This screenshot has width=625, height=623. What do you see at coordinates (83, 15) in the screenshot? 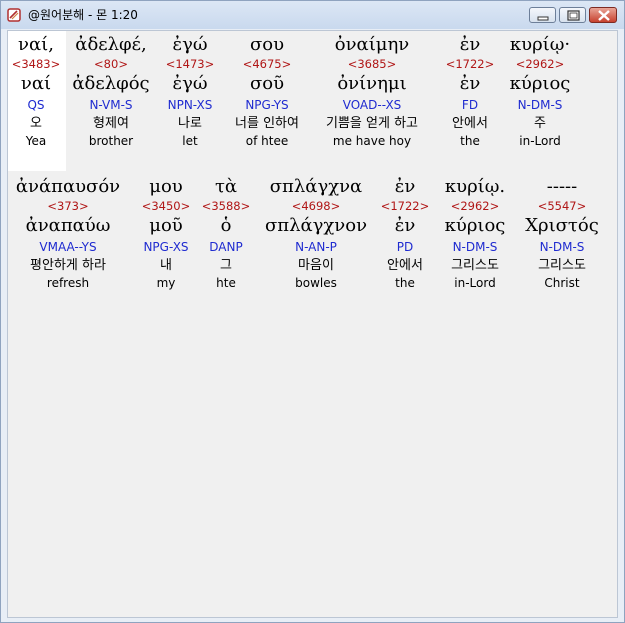
I see `window-title: @원어분해 - 몬 1:20` at bounding box center [83, 15].